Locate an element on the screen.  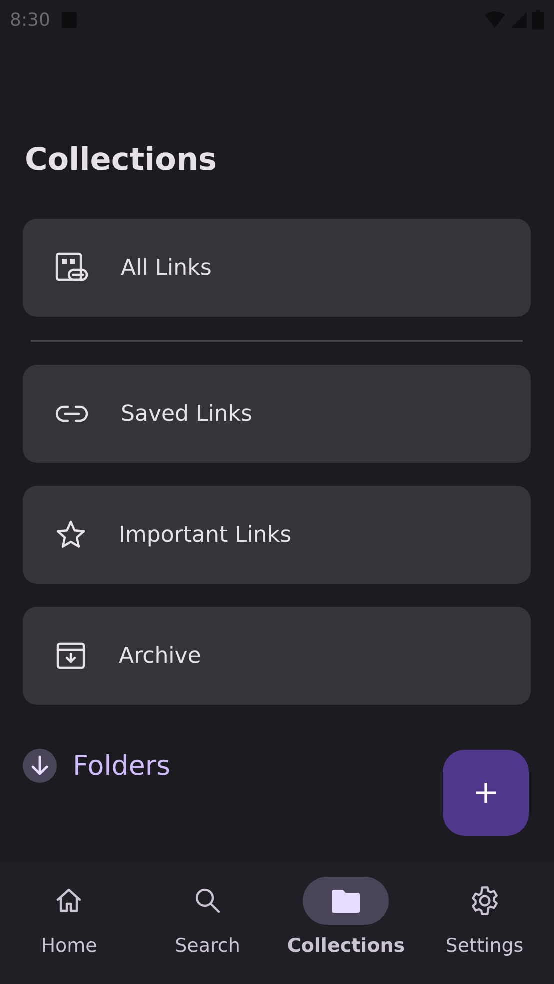
collection-card: Important Links is located at coordinates (277, 535).